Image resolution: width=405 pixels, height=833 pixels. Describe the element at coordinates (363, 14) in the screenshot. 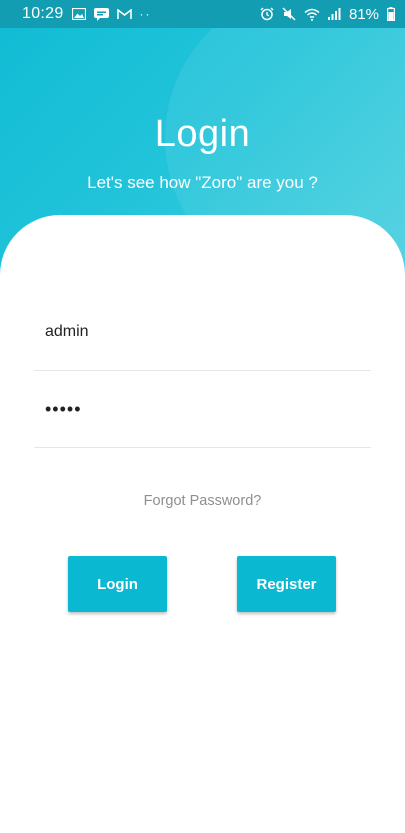

I see `battery-percentage: 81%` at that location.